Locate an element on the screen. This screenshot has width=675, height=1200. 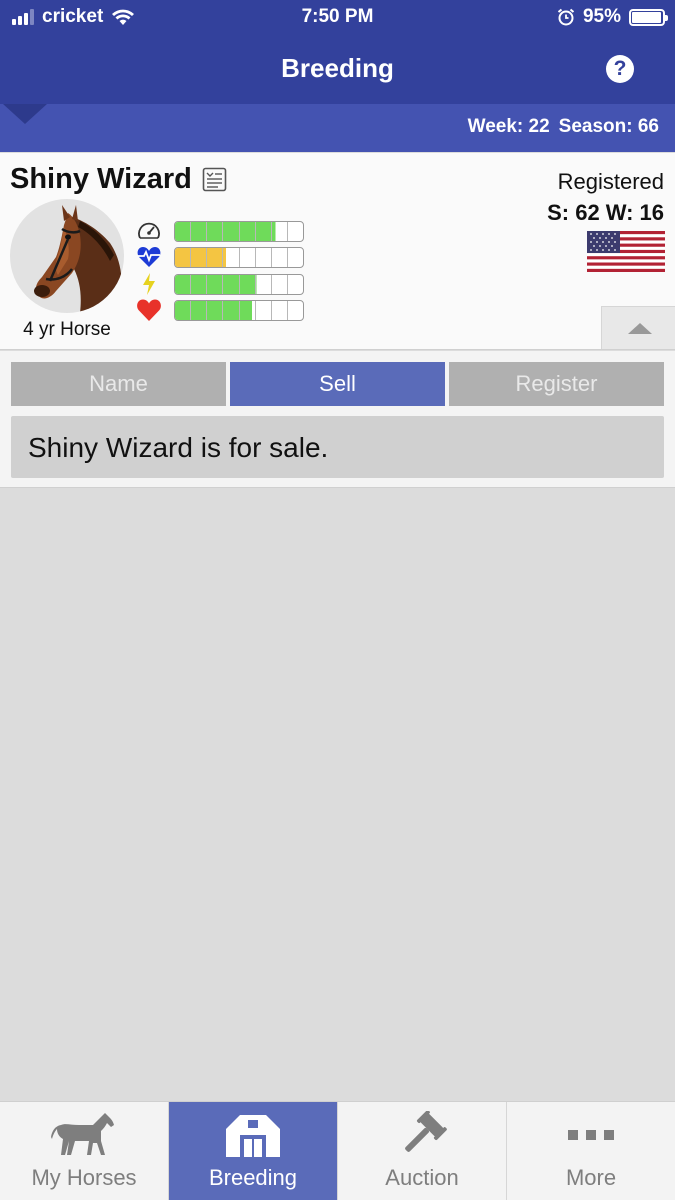
horse-avatar is located at coordinates (67, 256).